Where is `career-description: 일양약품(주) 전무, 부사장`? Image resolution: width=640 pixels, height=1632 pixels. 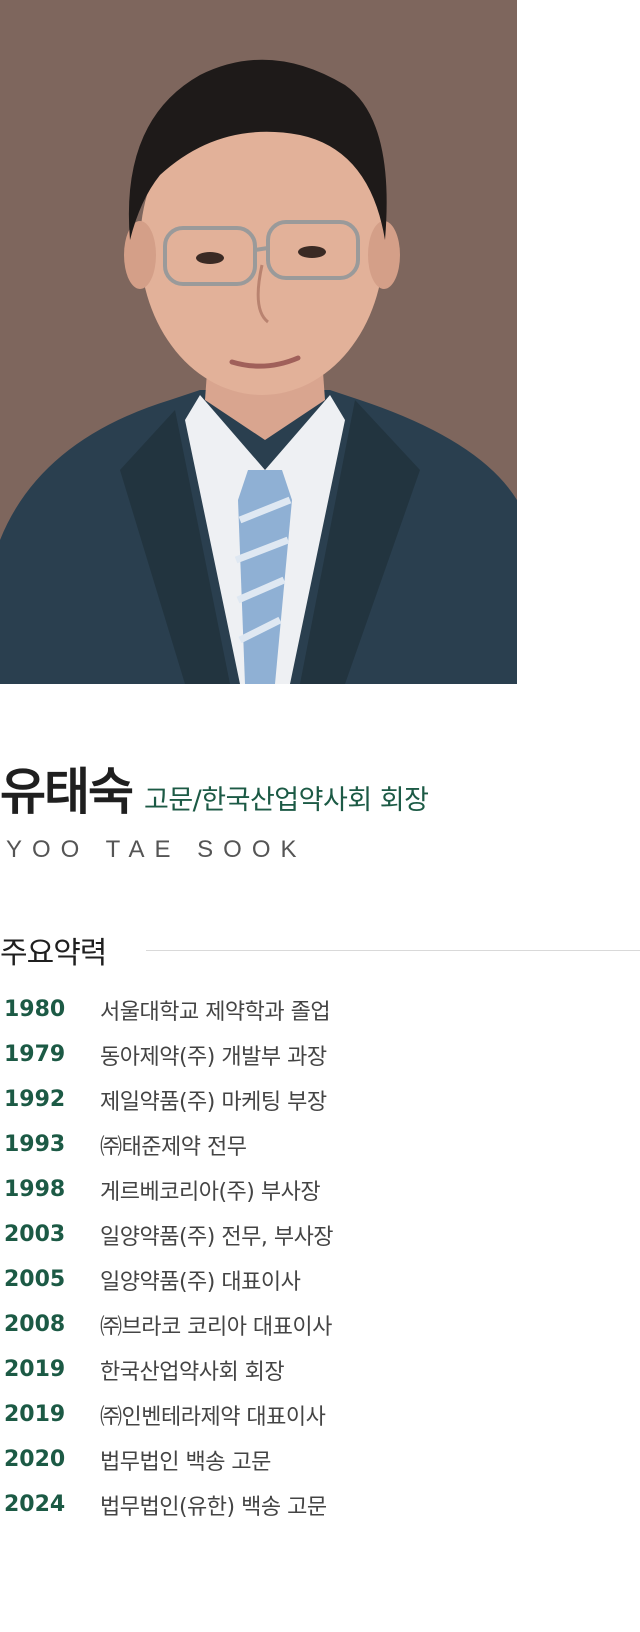
career-description: 일양약품(주) 전무, 부사장 is located at coordinates (217, 1237).